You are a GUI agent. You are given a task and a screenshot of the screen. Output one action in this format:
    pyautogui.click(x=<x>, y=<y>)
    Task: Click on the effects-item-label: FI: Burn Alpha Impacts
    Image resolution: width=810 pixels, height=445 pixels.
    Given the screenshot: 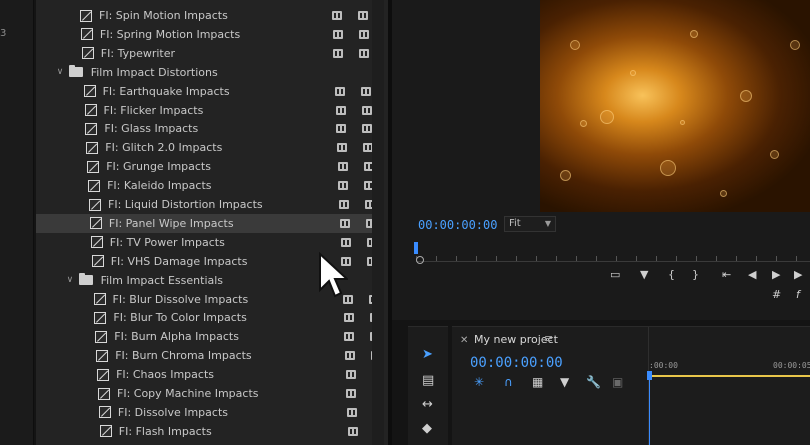 What is the action you would take?
    pyautogui.click(x=176, y=337)
    